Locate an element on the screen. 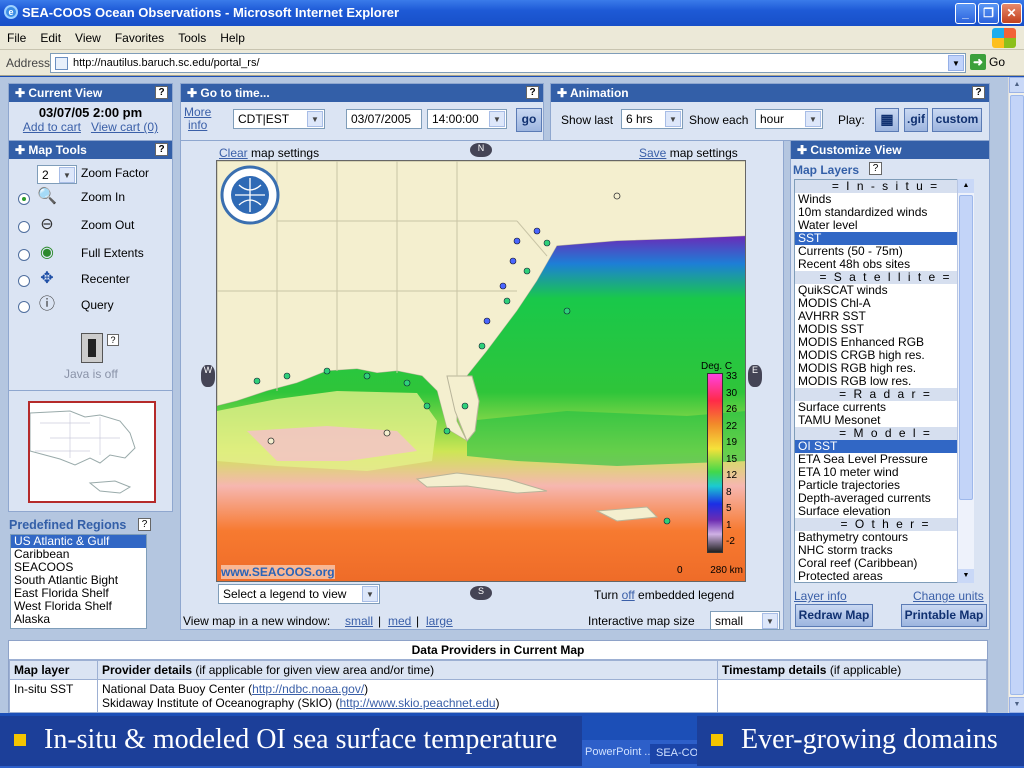 This screenshot has height=768, width=1024. maximize-button: ❐ is located at coordinates (988, 13).